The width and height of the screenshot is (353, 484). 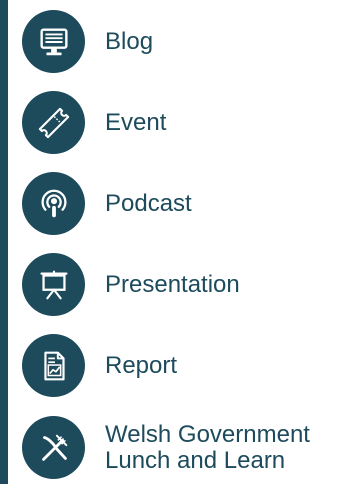 I want to click on legend-item-label: Event, so click(x=136, y=122).